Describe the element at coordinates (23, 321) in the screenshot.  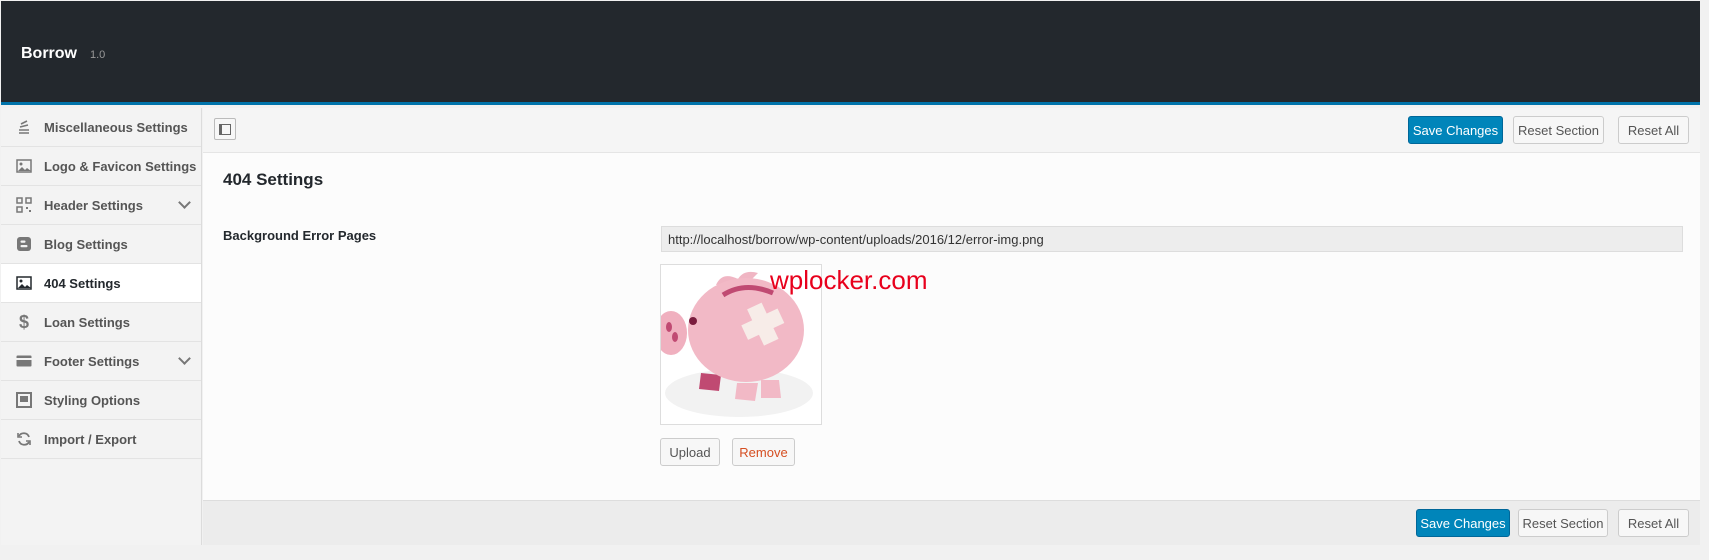
I see `dollar-icon: $` at that location.